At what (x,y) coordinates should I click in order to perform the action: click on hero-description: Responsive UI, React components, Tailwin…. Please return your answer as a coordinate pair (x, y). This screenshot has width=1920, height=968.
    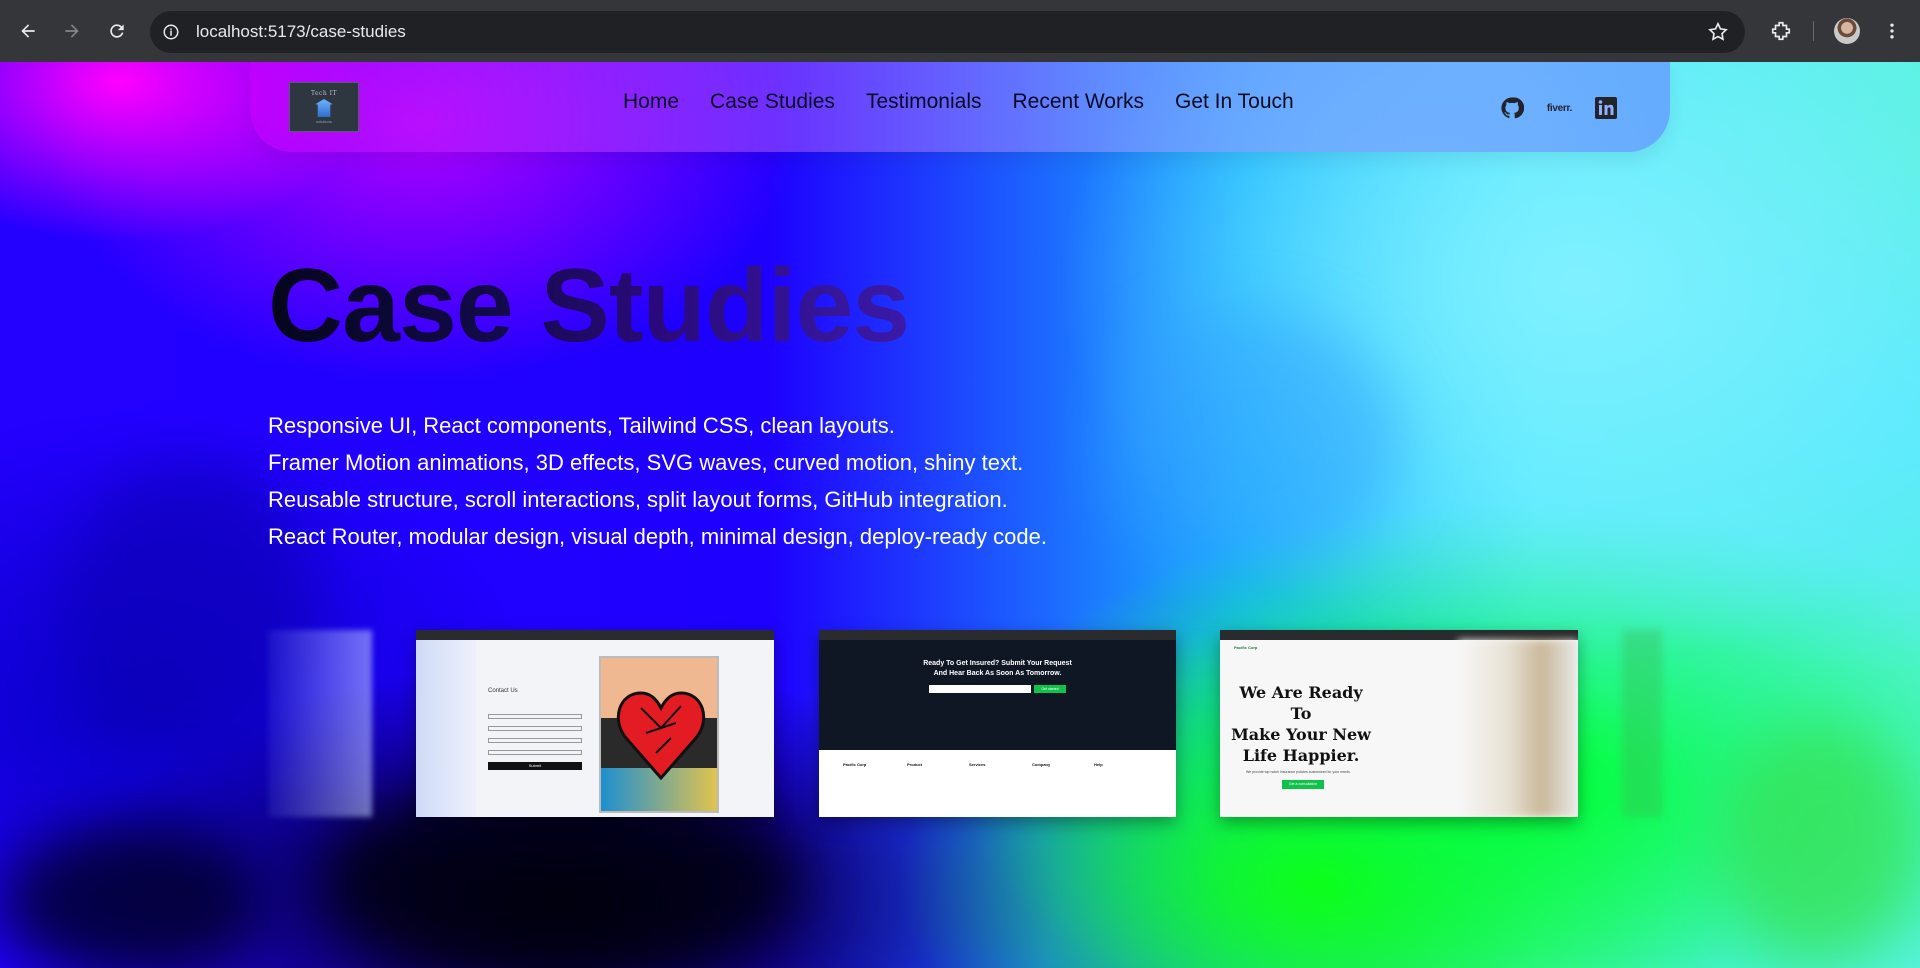
    Looking at the image, I should click on (657, 481).